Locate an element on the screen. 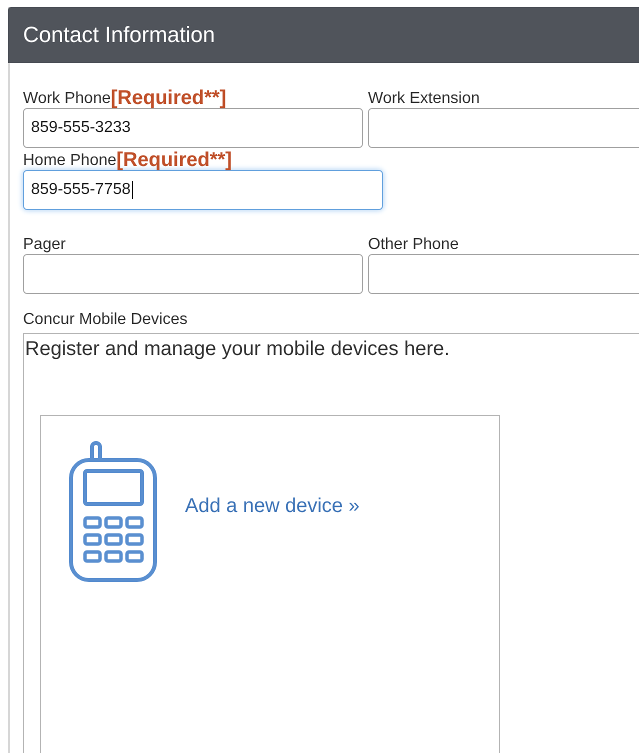 This screenshot has height=753, width=639. section-label: Concur Mobile Devices is located at coordinates (105, 319).